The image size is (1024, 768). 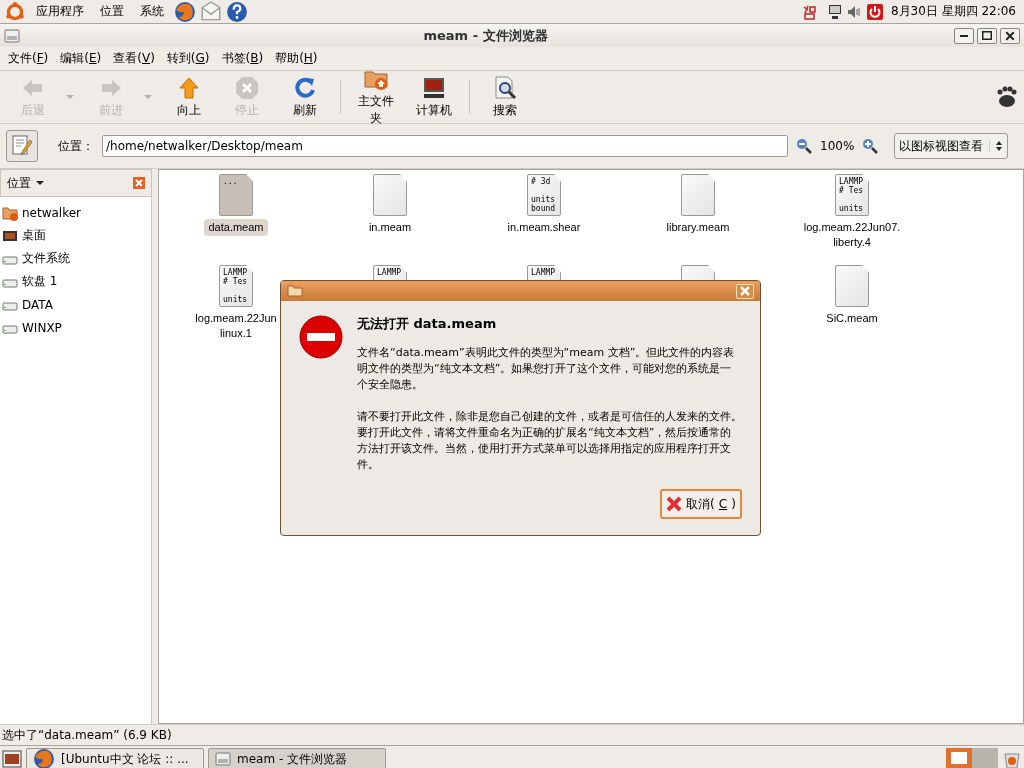 What do you see at coordinates (698, 227) in the screenshot?
I see `file-name: library.meam` at bounding box center [698, 227].